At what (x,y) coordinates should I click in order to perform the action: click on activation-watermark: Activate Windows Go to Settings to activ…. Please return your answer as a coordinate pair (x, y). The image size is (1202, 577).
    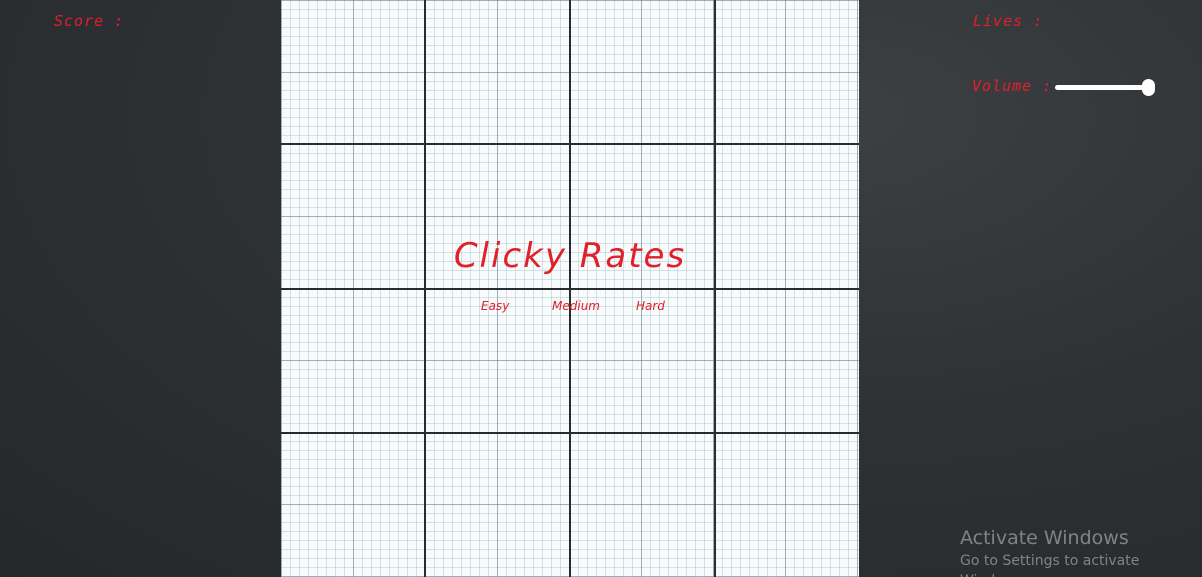
    Looking at the image, I should click on (1081, 552).